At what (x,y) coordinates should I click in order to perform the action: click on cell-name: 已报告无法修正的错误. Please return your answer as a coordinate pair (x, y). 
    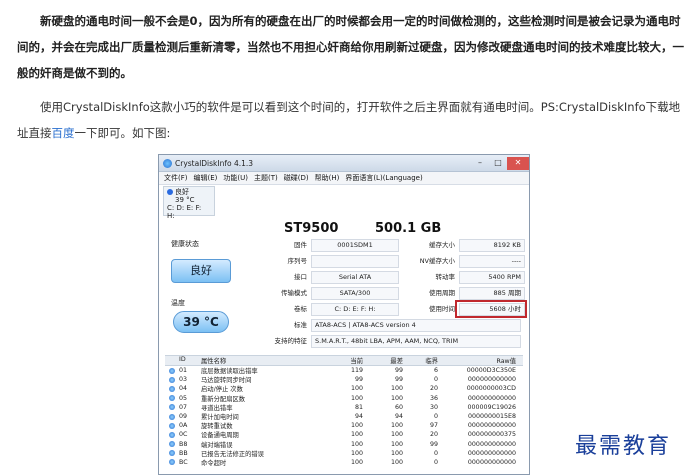
    Looking at the image, I should click on (232, 454).